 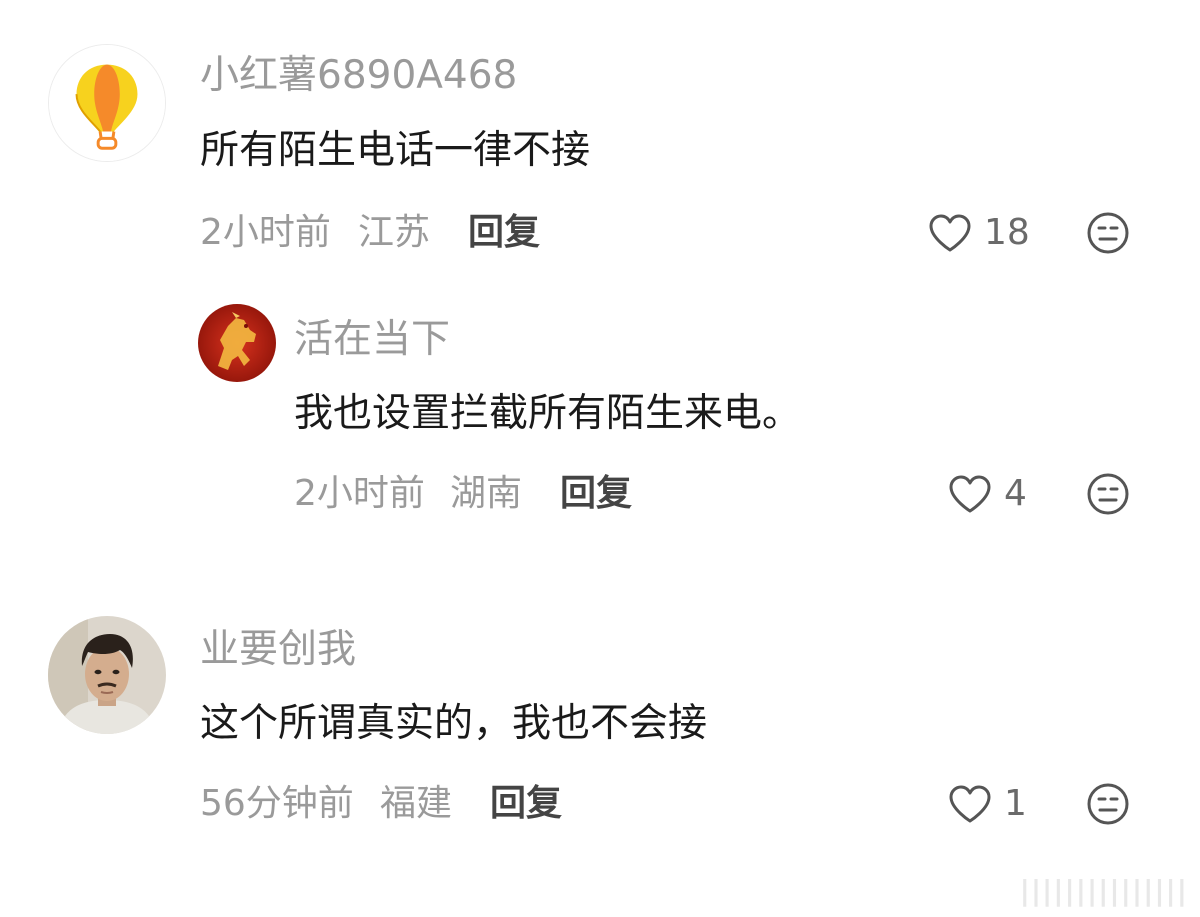 What do you see at coordinates (1007, 232) in the screenshot?
I see `like-count: 18` at bounding box center [1007, 232].